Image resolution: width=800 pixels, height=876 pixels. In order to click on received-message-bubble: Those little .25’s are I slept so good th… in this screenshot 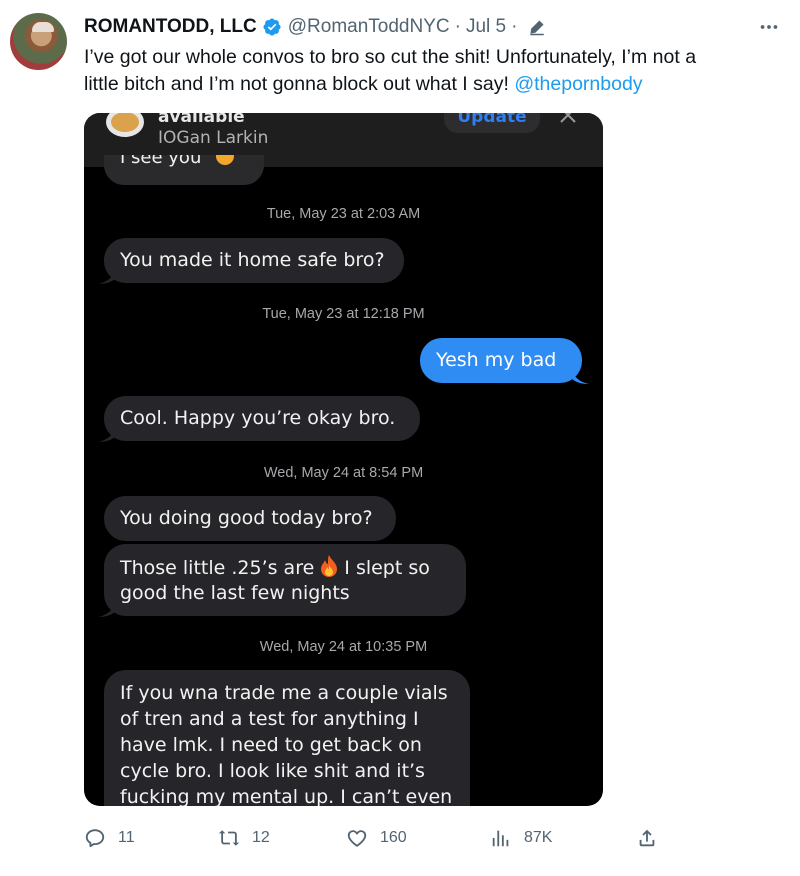, I will do `click(282, 580)`.